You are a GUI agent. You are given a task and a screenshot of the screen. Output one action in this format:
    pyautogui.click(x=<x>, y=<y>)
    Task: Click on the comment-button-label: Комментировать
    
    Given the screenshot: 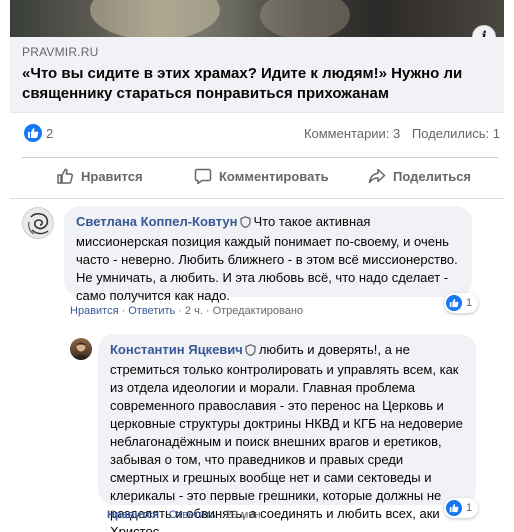 What is the action you would take?
    pyautogui.click(x=274, y=176)
    